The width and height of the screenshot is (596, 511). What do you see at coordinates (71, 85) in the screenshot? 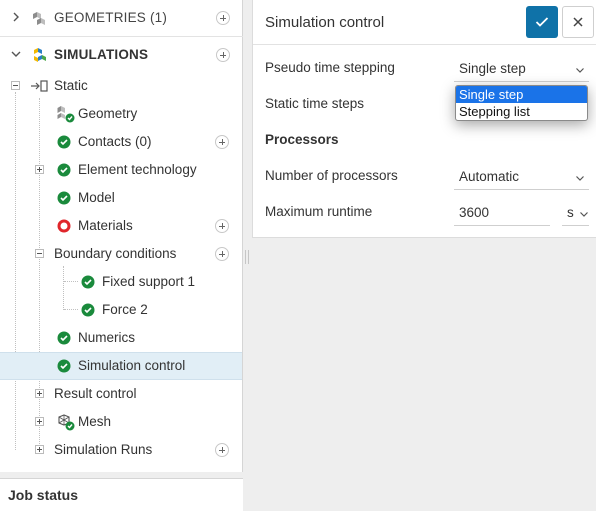
I see `tree-item-label: Static` at bounding box center [71, 85].